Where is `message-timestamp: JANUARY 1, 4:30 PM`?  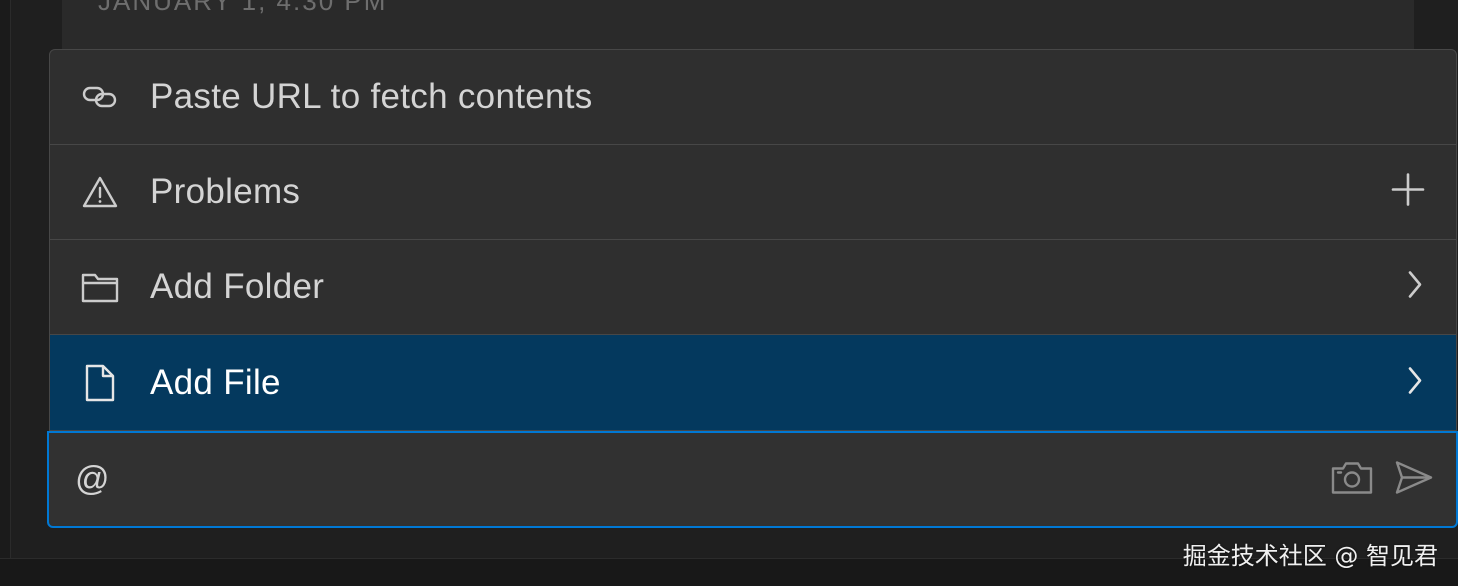 message-timestamp: JANUARY 1, 4:30 PM is located at coordinates (243, 8).